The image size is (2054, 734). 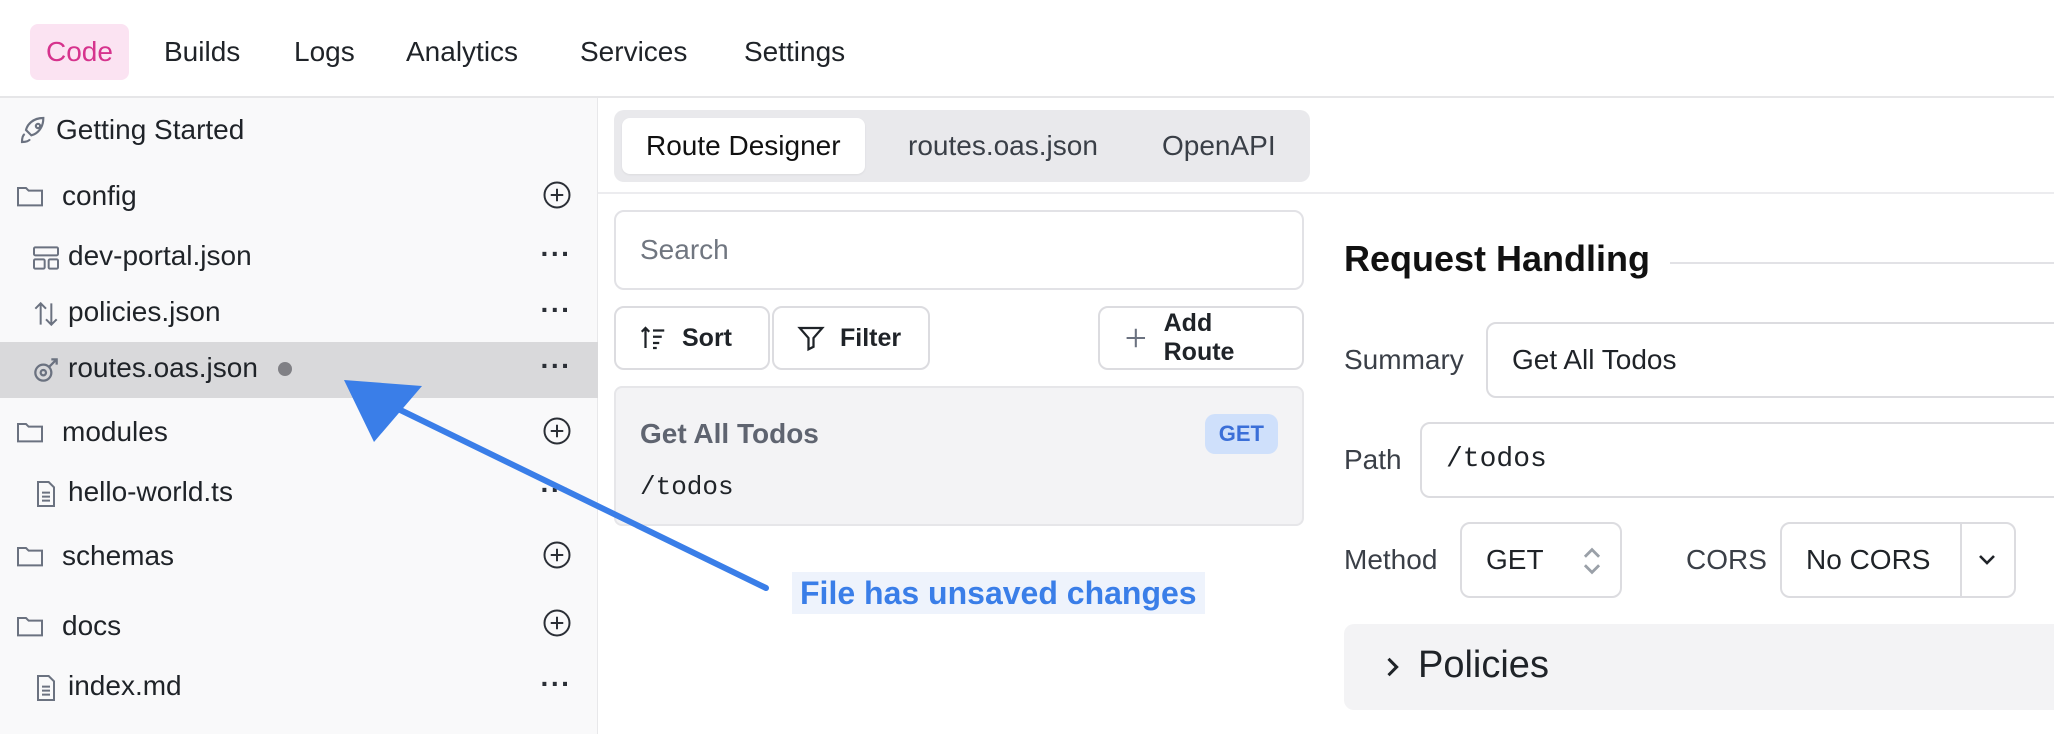 What do you see at coordinates (285, 369) in the screenshot?
I see `unsaved-indicator` at bounding box center [285, 369].